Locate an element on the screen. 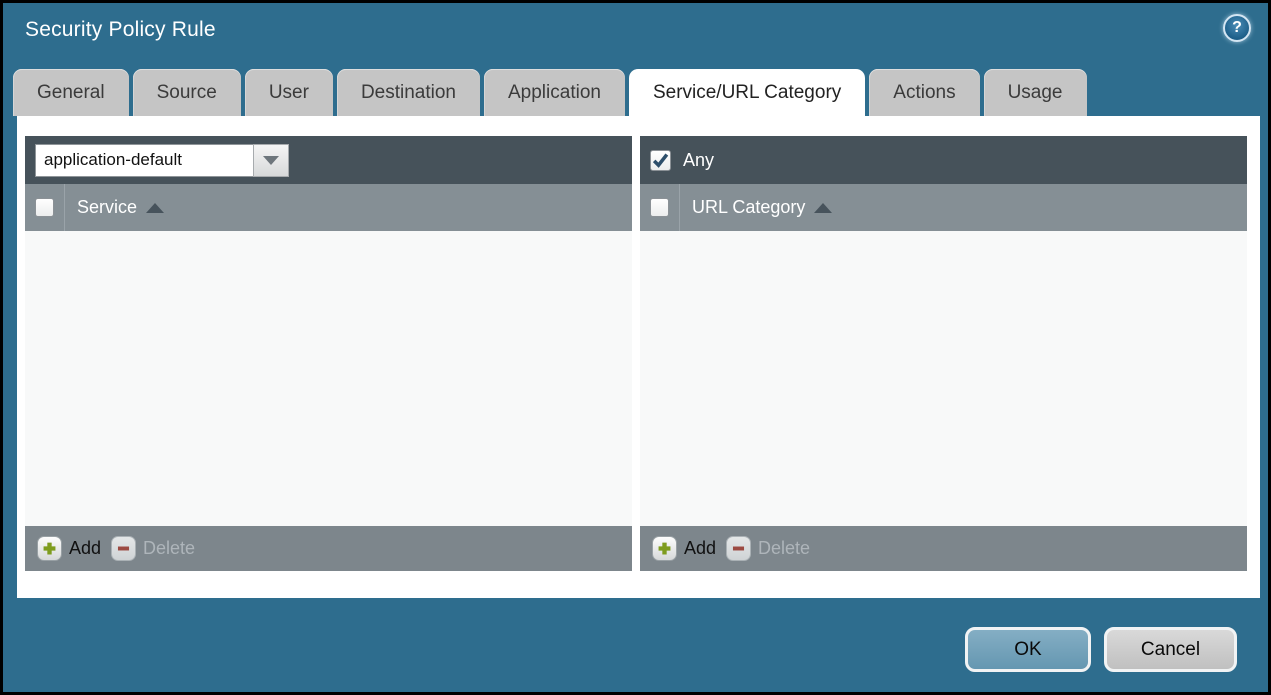 This screenshot has width=1271, height=695. url-category-add-button: Add is located at coordinates (684, 548).